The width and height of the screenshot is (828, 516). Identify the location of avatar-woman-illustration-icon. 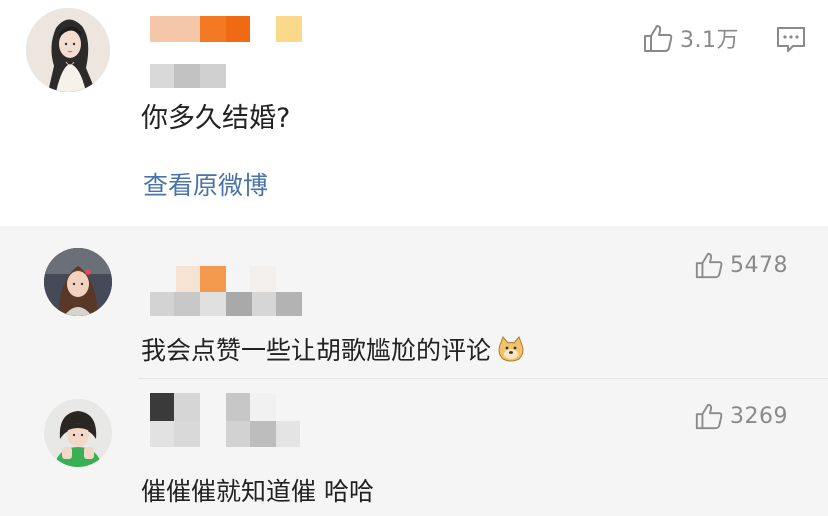
(68, 50).